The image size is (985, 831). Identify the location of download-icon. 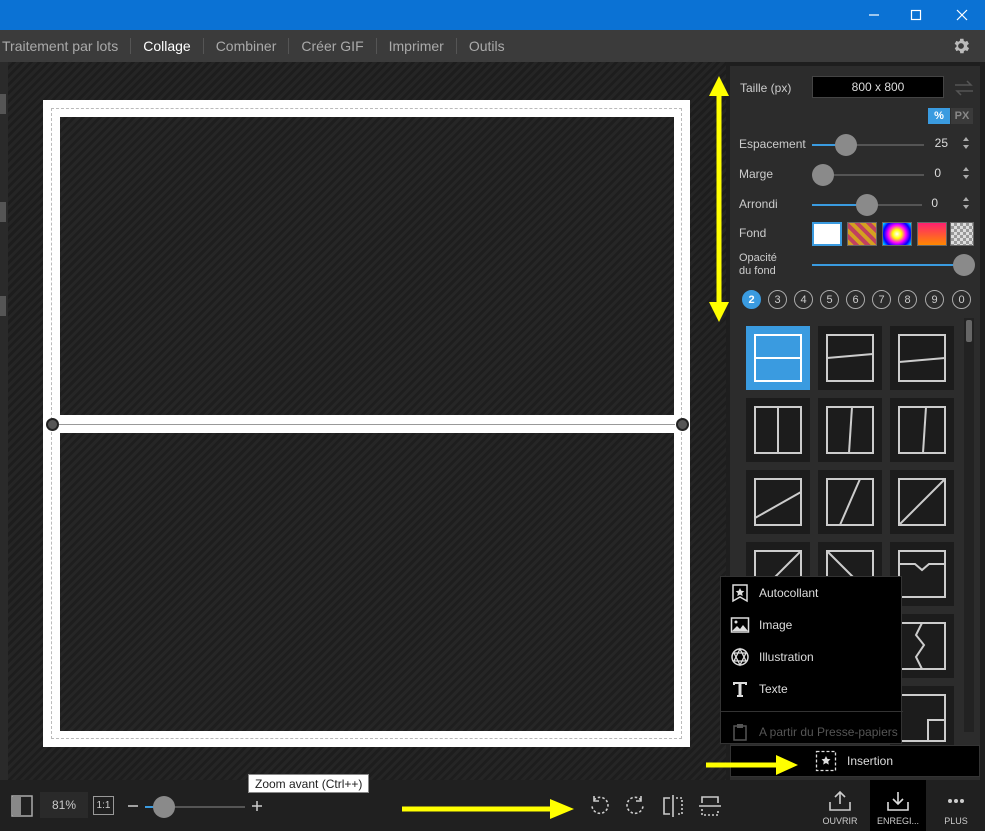
(898, 801).